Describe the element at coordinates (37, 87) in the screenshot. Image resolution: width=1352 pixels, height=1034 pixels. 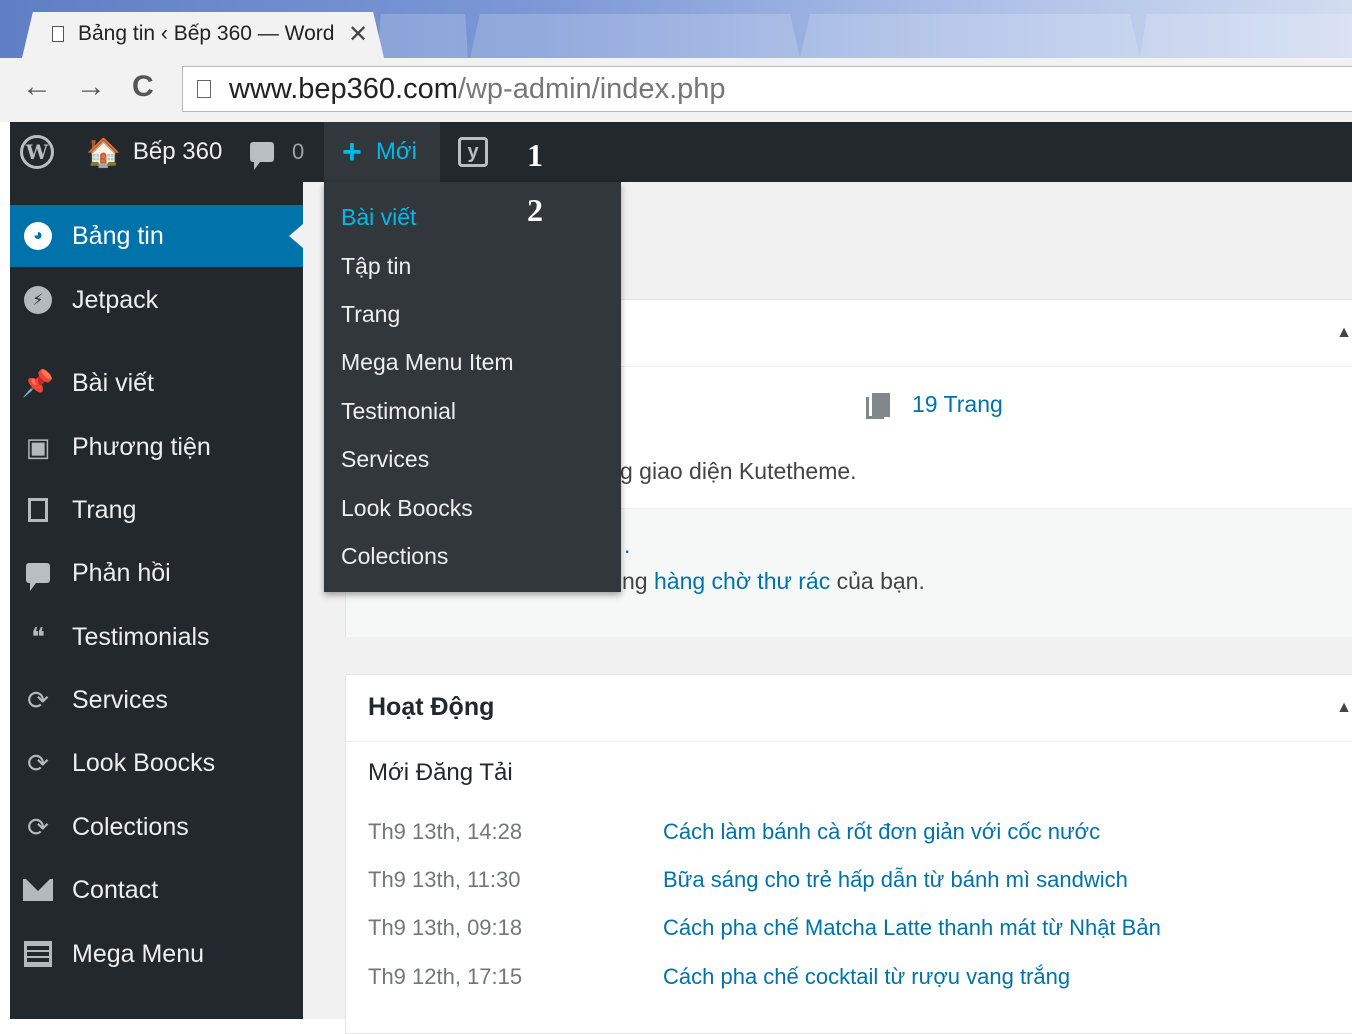
I see `back-arrow-icon: ←` at that location.